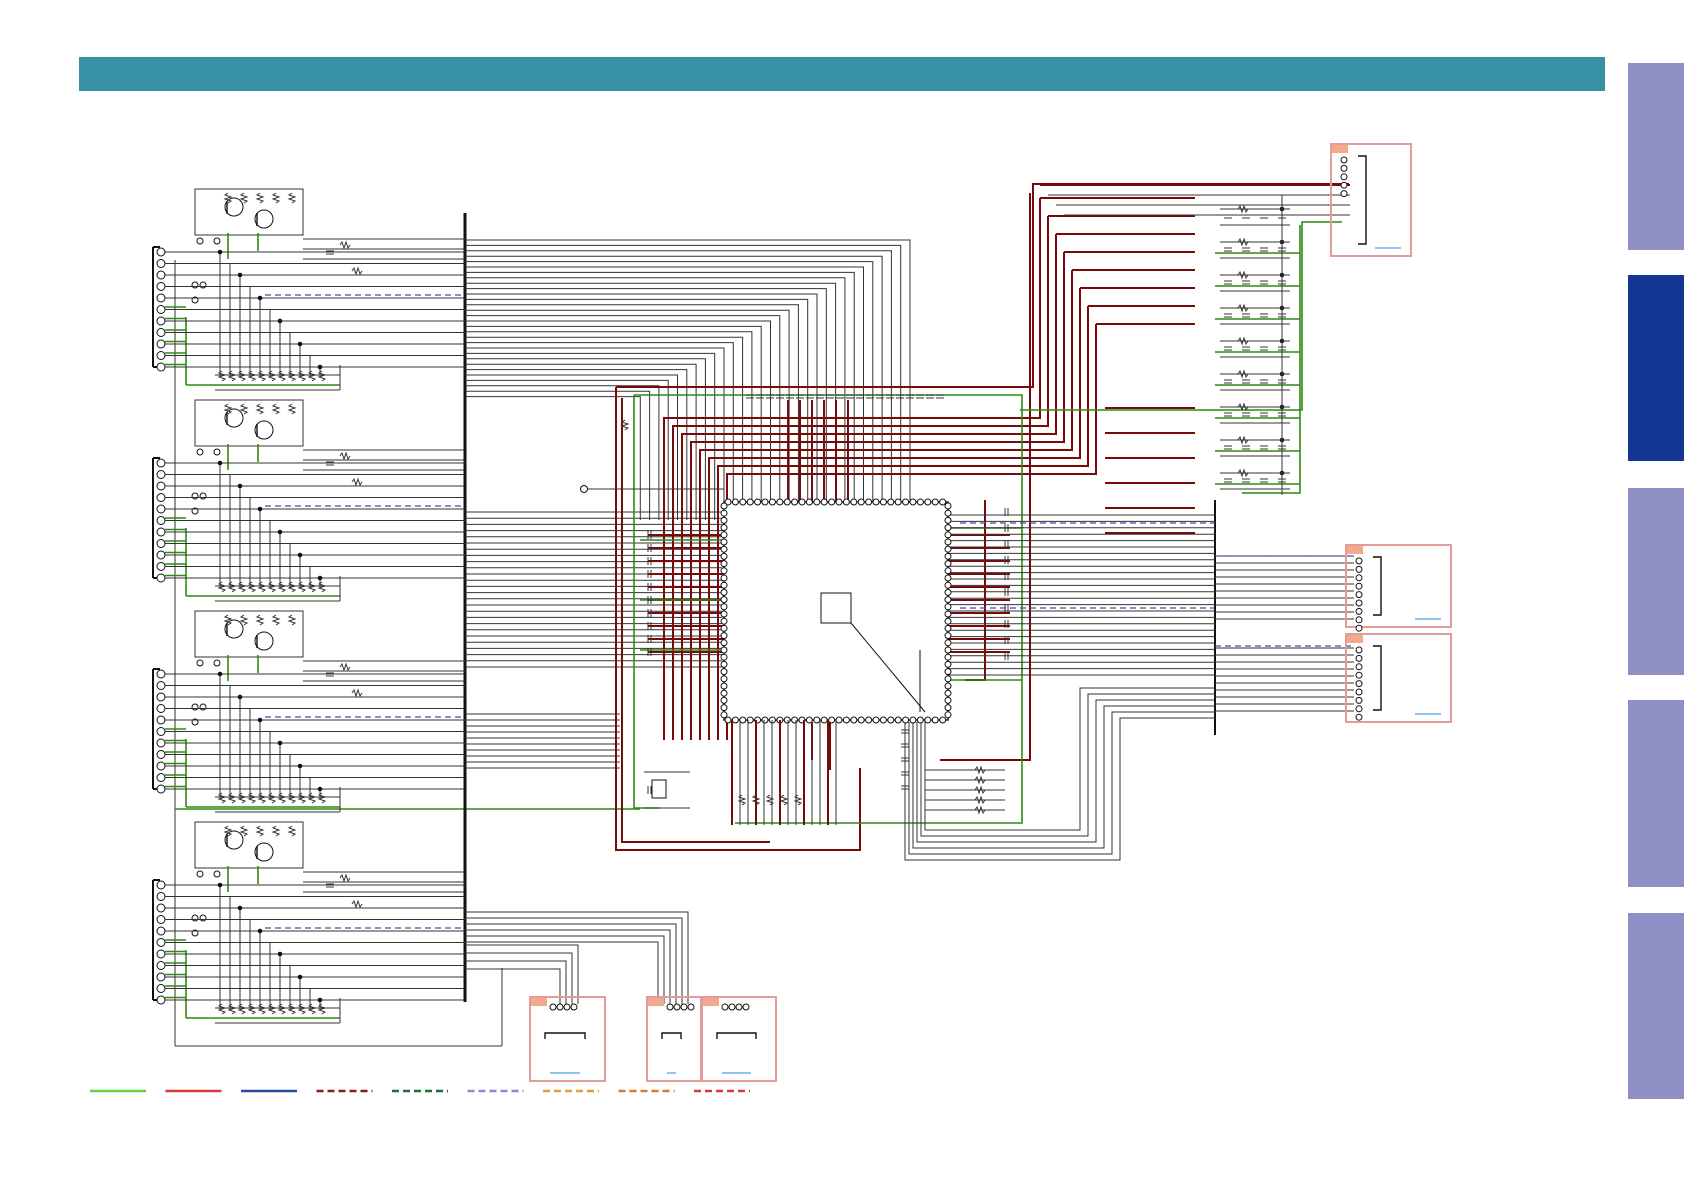 This screenshot has width=1684, height=1191. I want to click on transistor-frame, so click(249, 634).